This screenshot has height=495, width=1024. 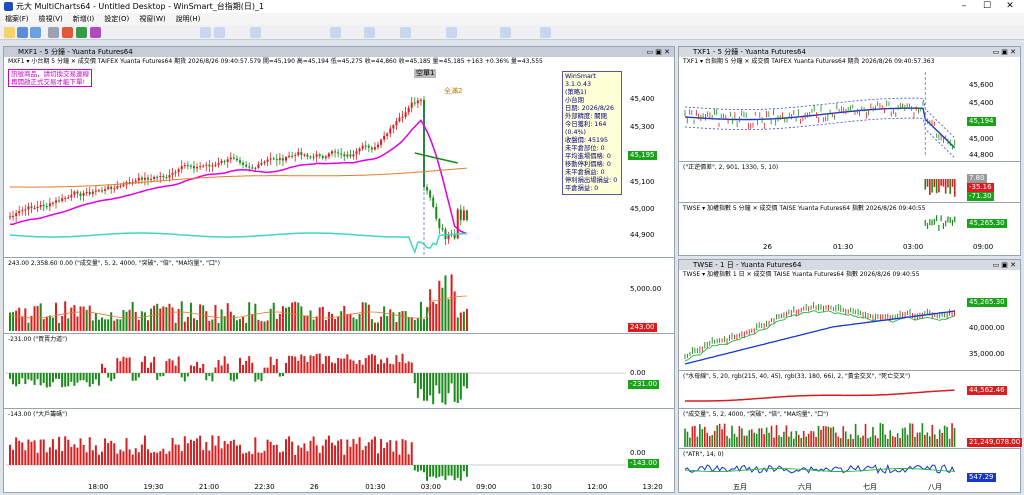 What do you see at coordinates (17, 19) in the screenshot?
I see `menu-file: 檔案(F)` at bounding box center [17, 19].